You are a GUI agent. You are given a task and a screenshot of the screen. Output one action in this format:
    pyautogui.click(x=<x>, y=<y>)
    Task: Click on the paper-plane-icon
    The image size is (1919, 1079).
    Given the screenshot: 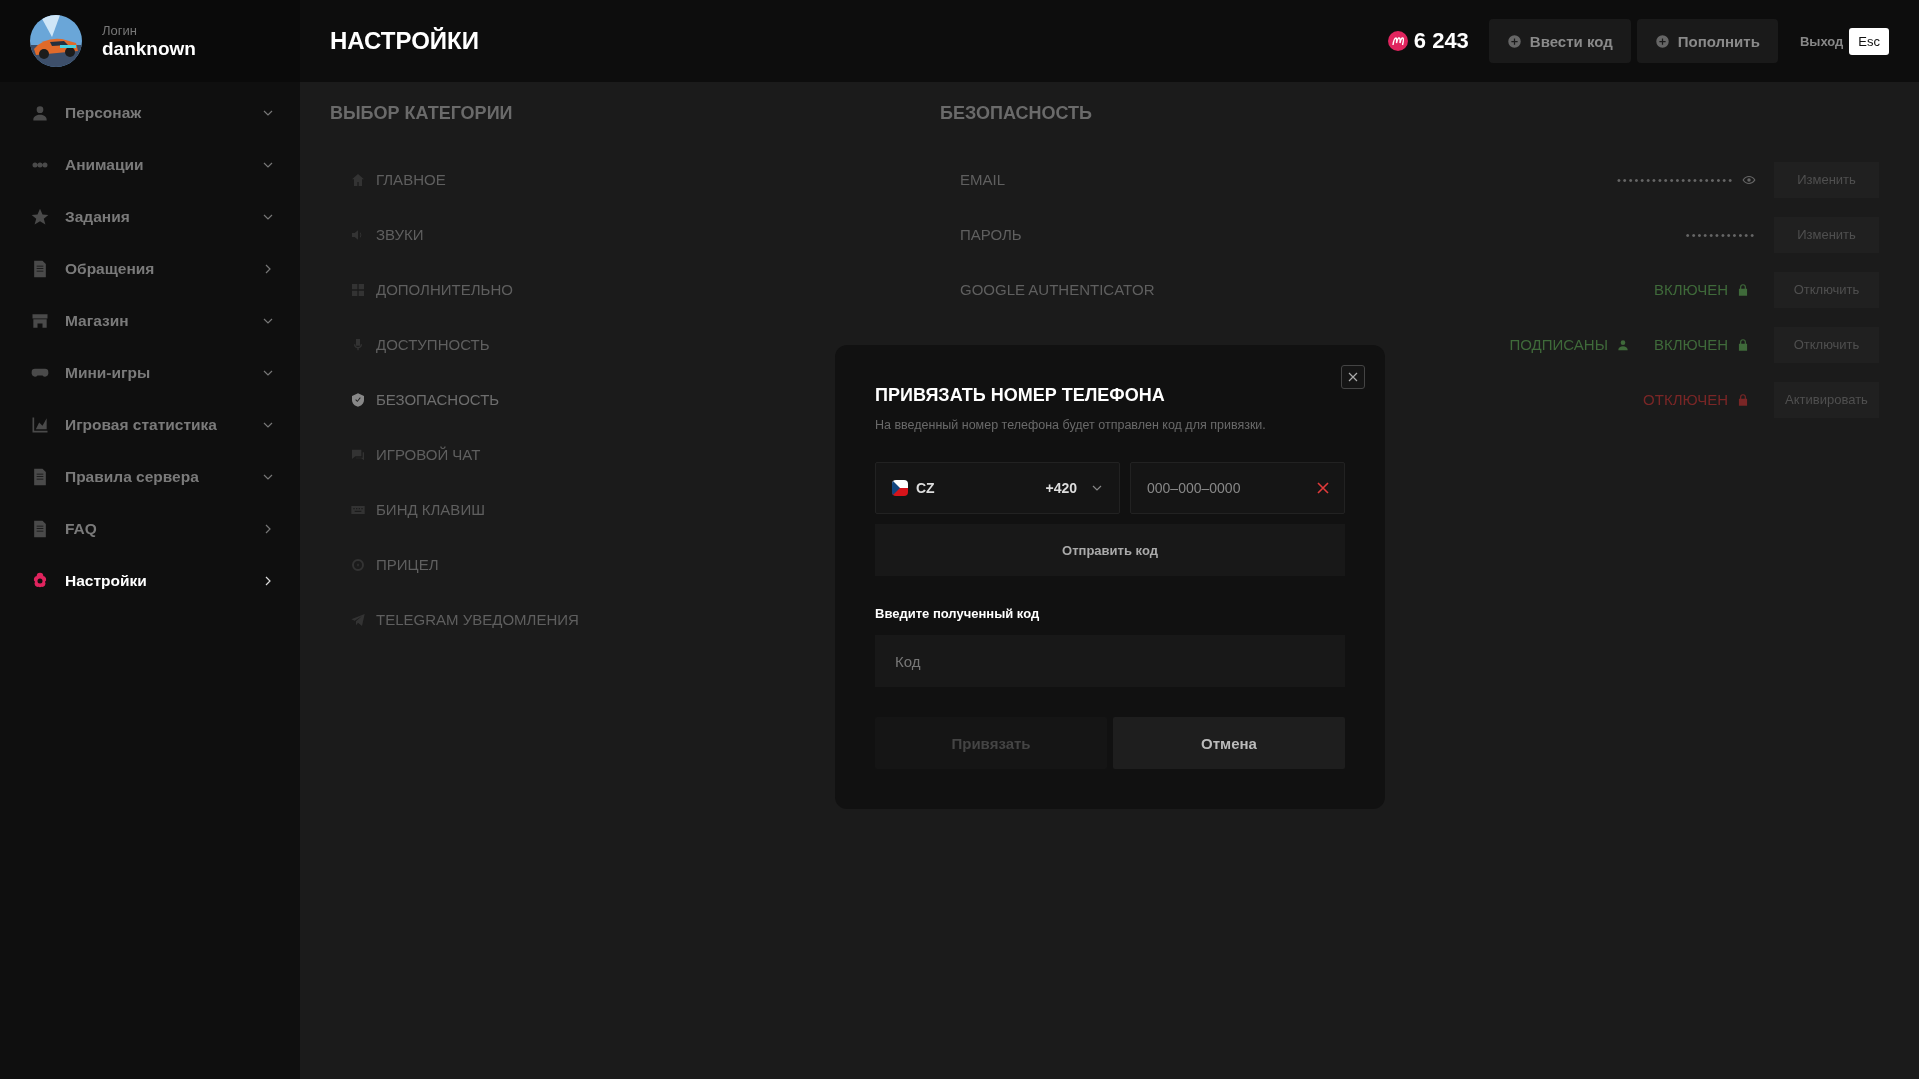 What is the action you would take?
    pyautogui.click(x=358, y=619)
    